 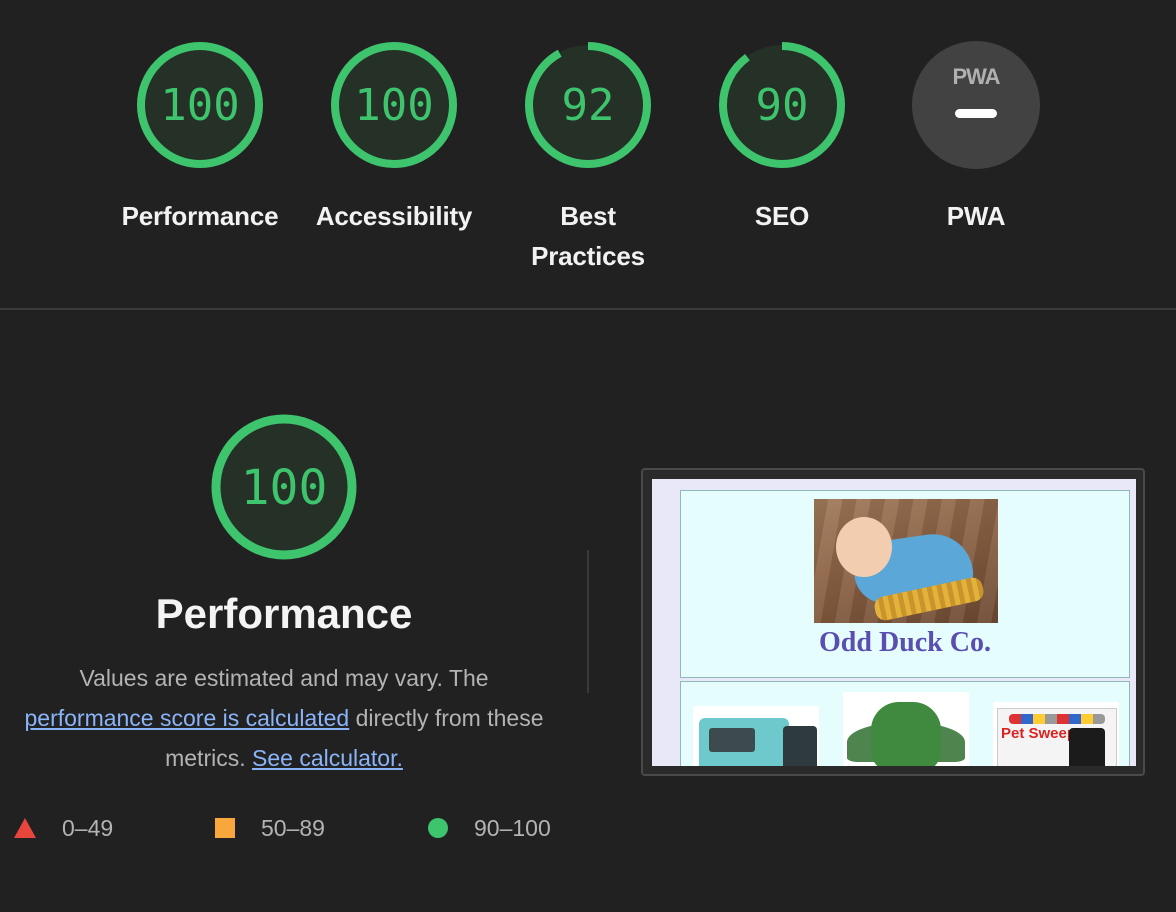 What do you see at coordinates (588, 256) in the screenshot?
I see `gauge-label-line: Practices` at bounding box center [588, 256].